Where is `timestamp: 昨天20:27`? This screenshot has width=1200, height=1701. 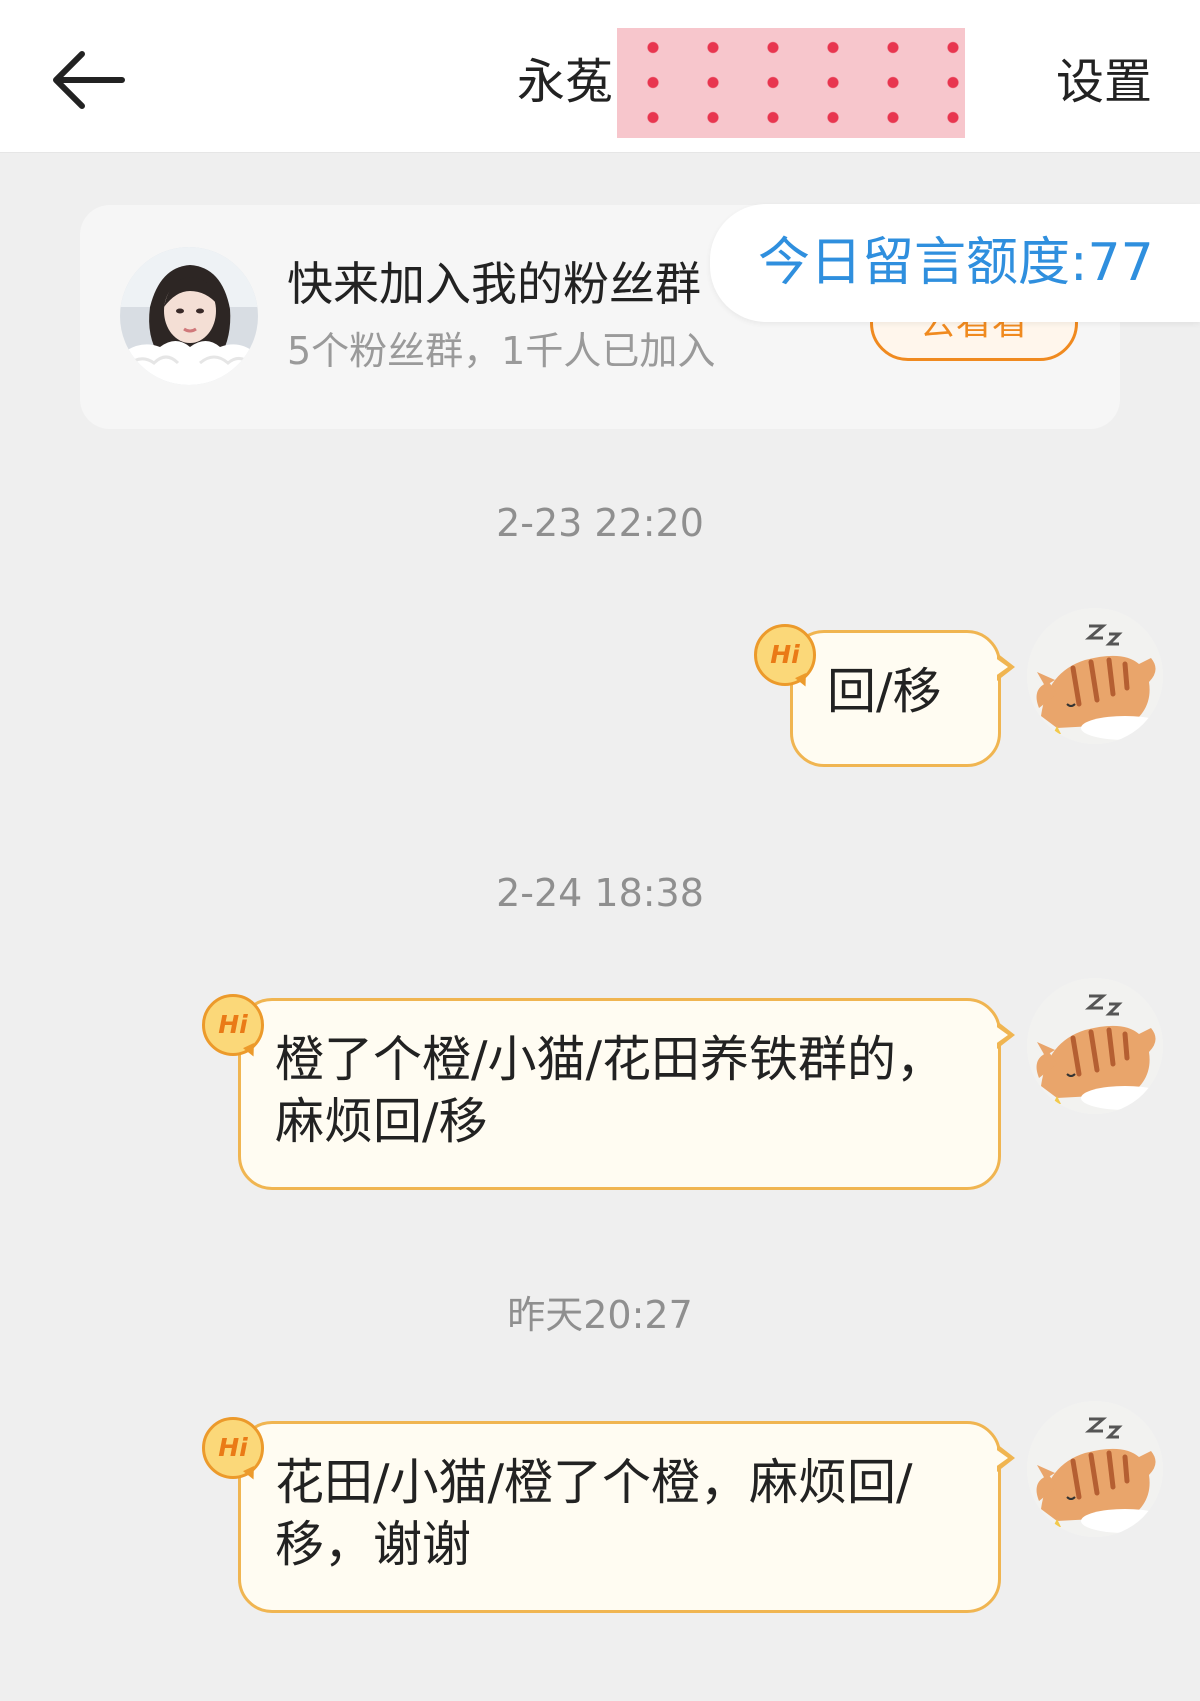
timestamp: 昨天20:27 is located at coordinates (600, 1315).